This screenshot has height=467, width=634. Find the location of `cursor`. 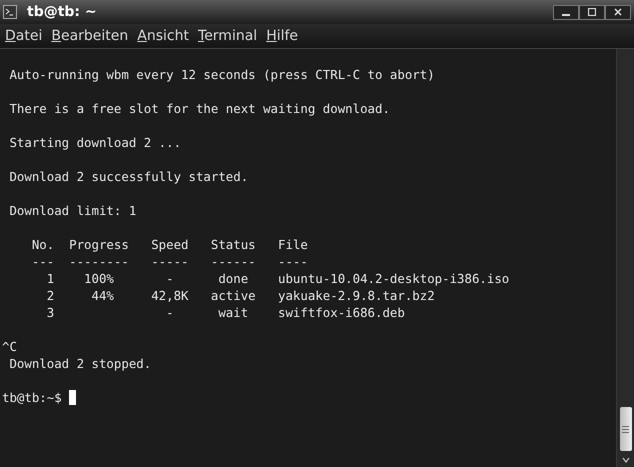

cursor is located at coordinates (72, 397).